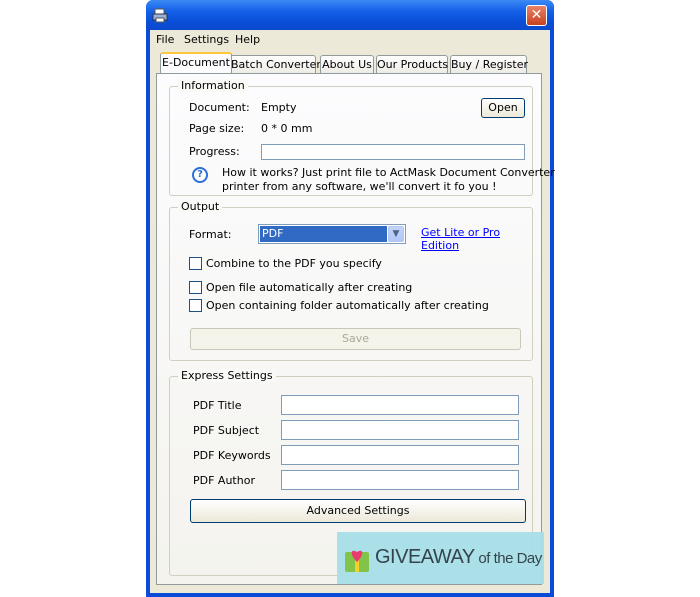 This screenshot has height=597, width=700. I want to click on title-bar: ✕, so click(350, 15).